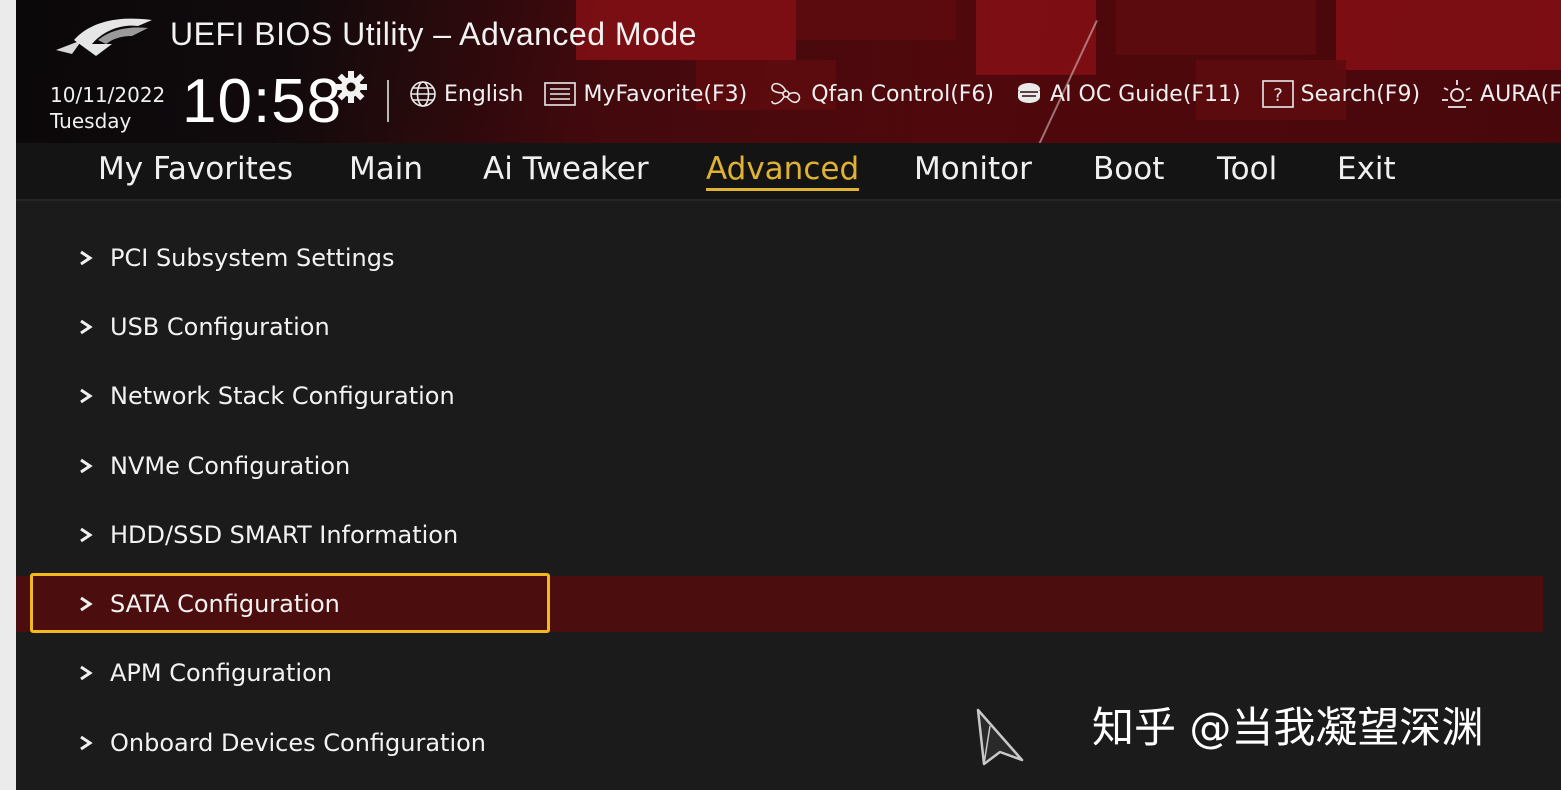 This screenshot has width=1561, height=790. Describe the element at coordinates (351, 87) in the screenshot. I see `clock-settings-gear-icon` at that location.